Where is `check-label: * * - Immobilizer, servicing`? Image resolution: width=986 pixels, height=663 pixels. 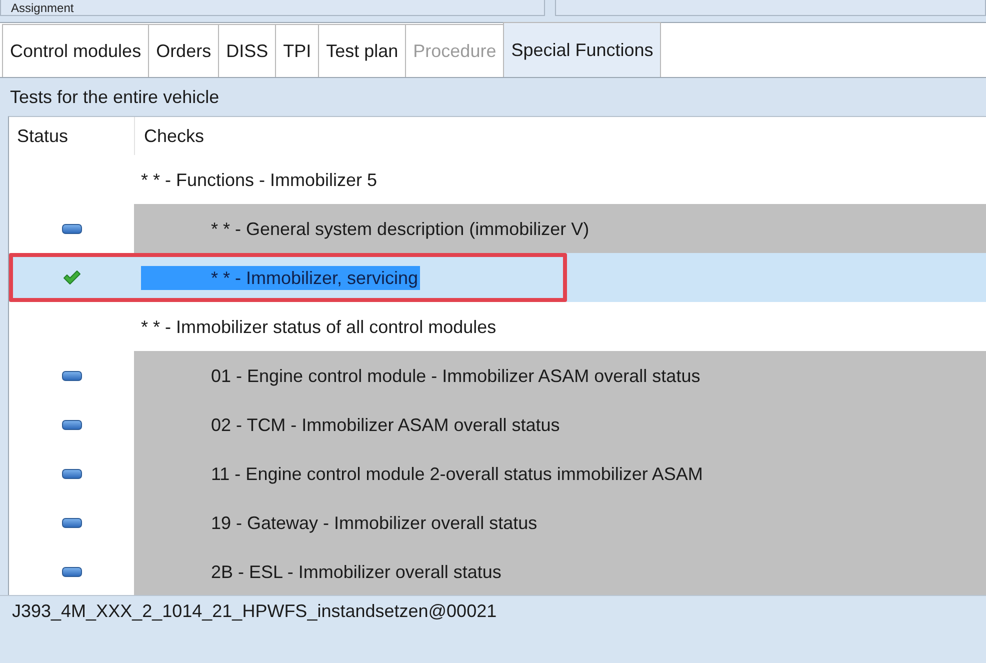 check-label: * * - Immobilizer, servicing is located at coordinates (280, 278).